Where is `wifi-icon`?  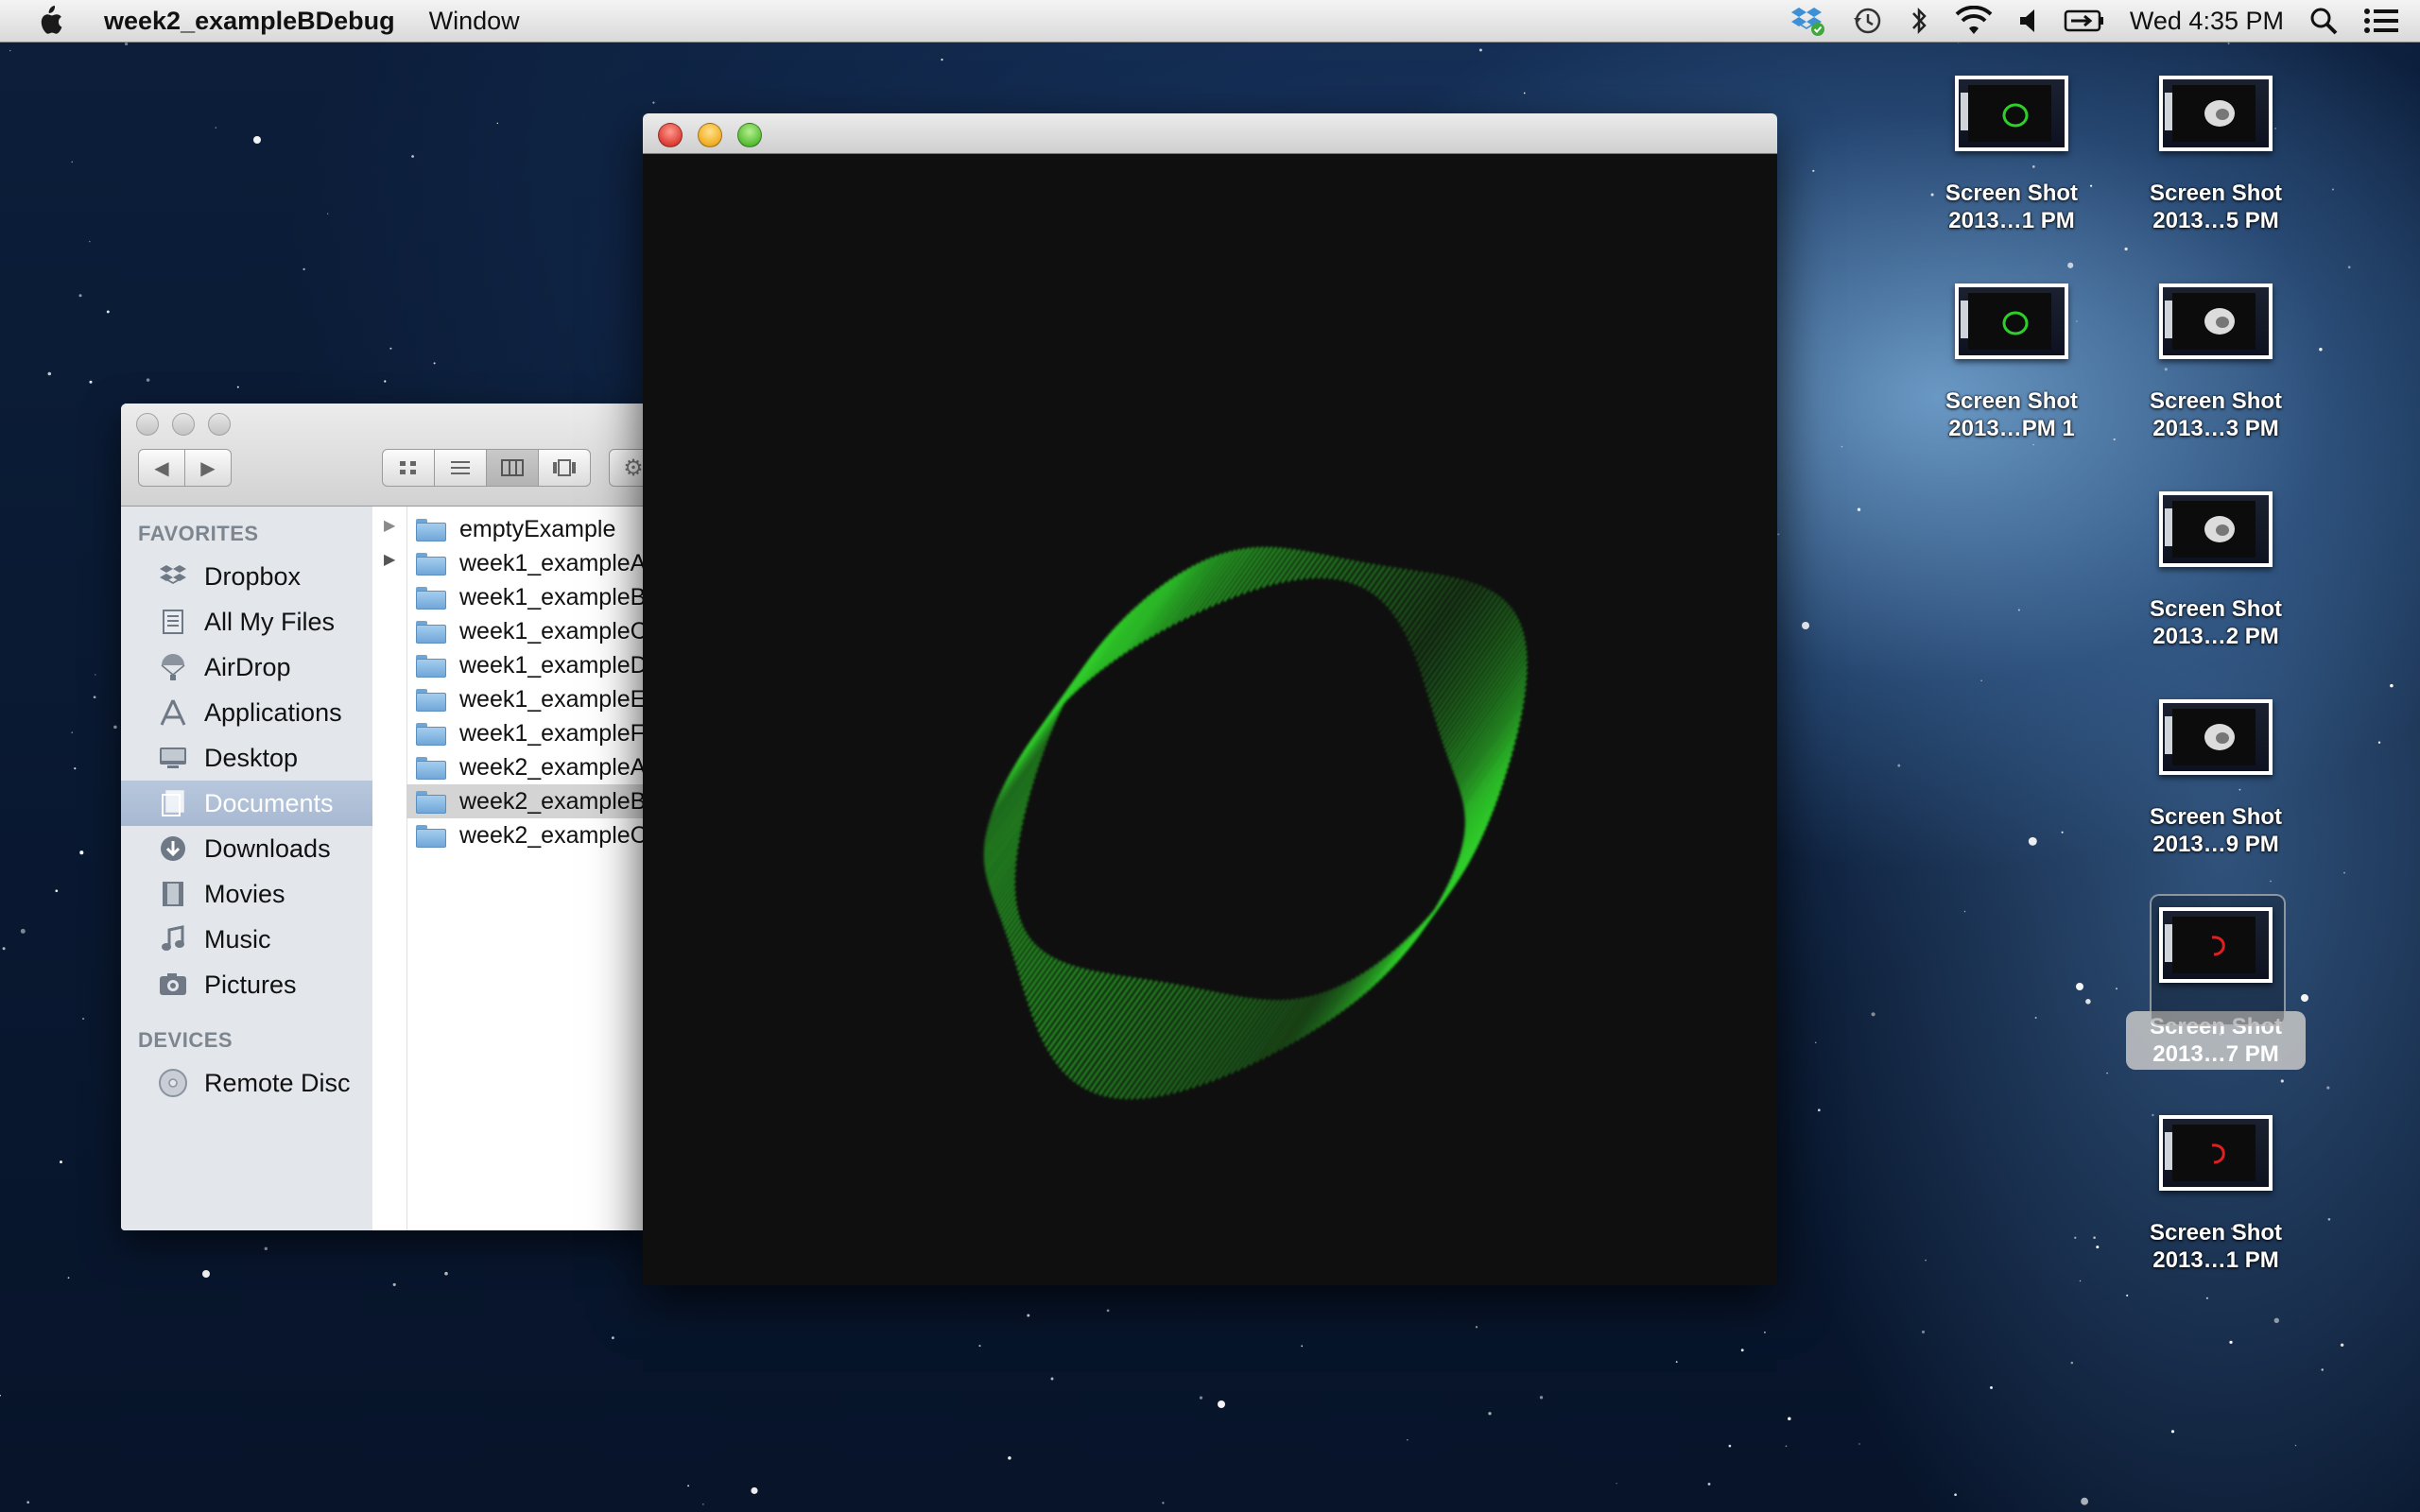 wifi-icon is located at coordinates (1974, 21).